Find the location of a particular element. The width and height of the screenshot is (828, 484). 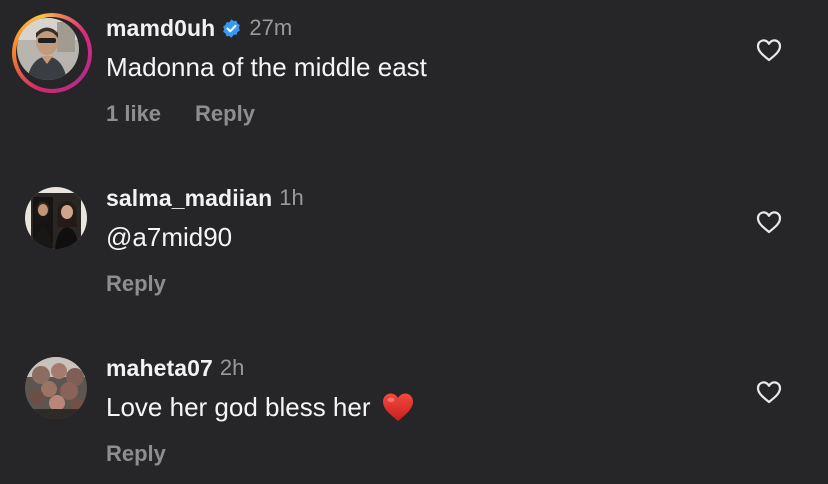

comment-text-content: Love her god bless her is located at coordinates (238, 406).